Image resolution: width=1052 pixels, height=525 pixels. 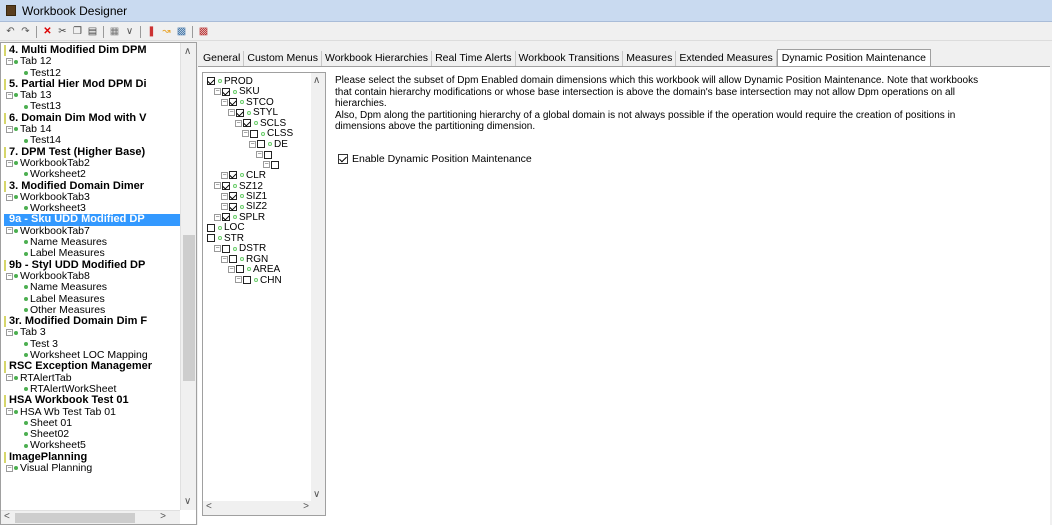 I want to click on dim-vertical-scrollbar: ∧ ∨, so click(x=318, y=287).